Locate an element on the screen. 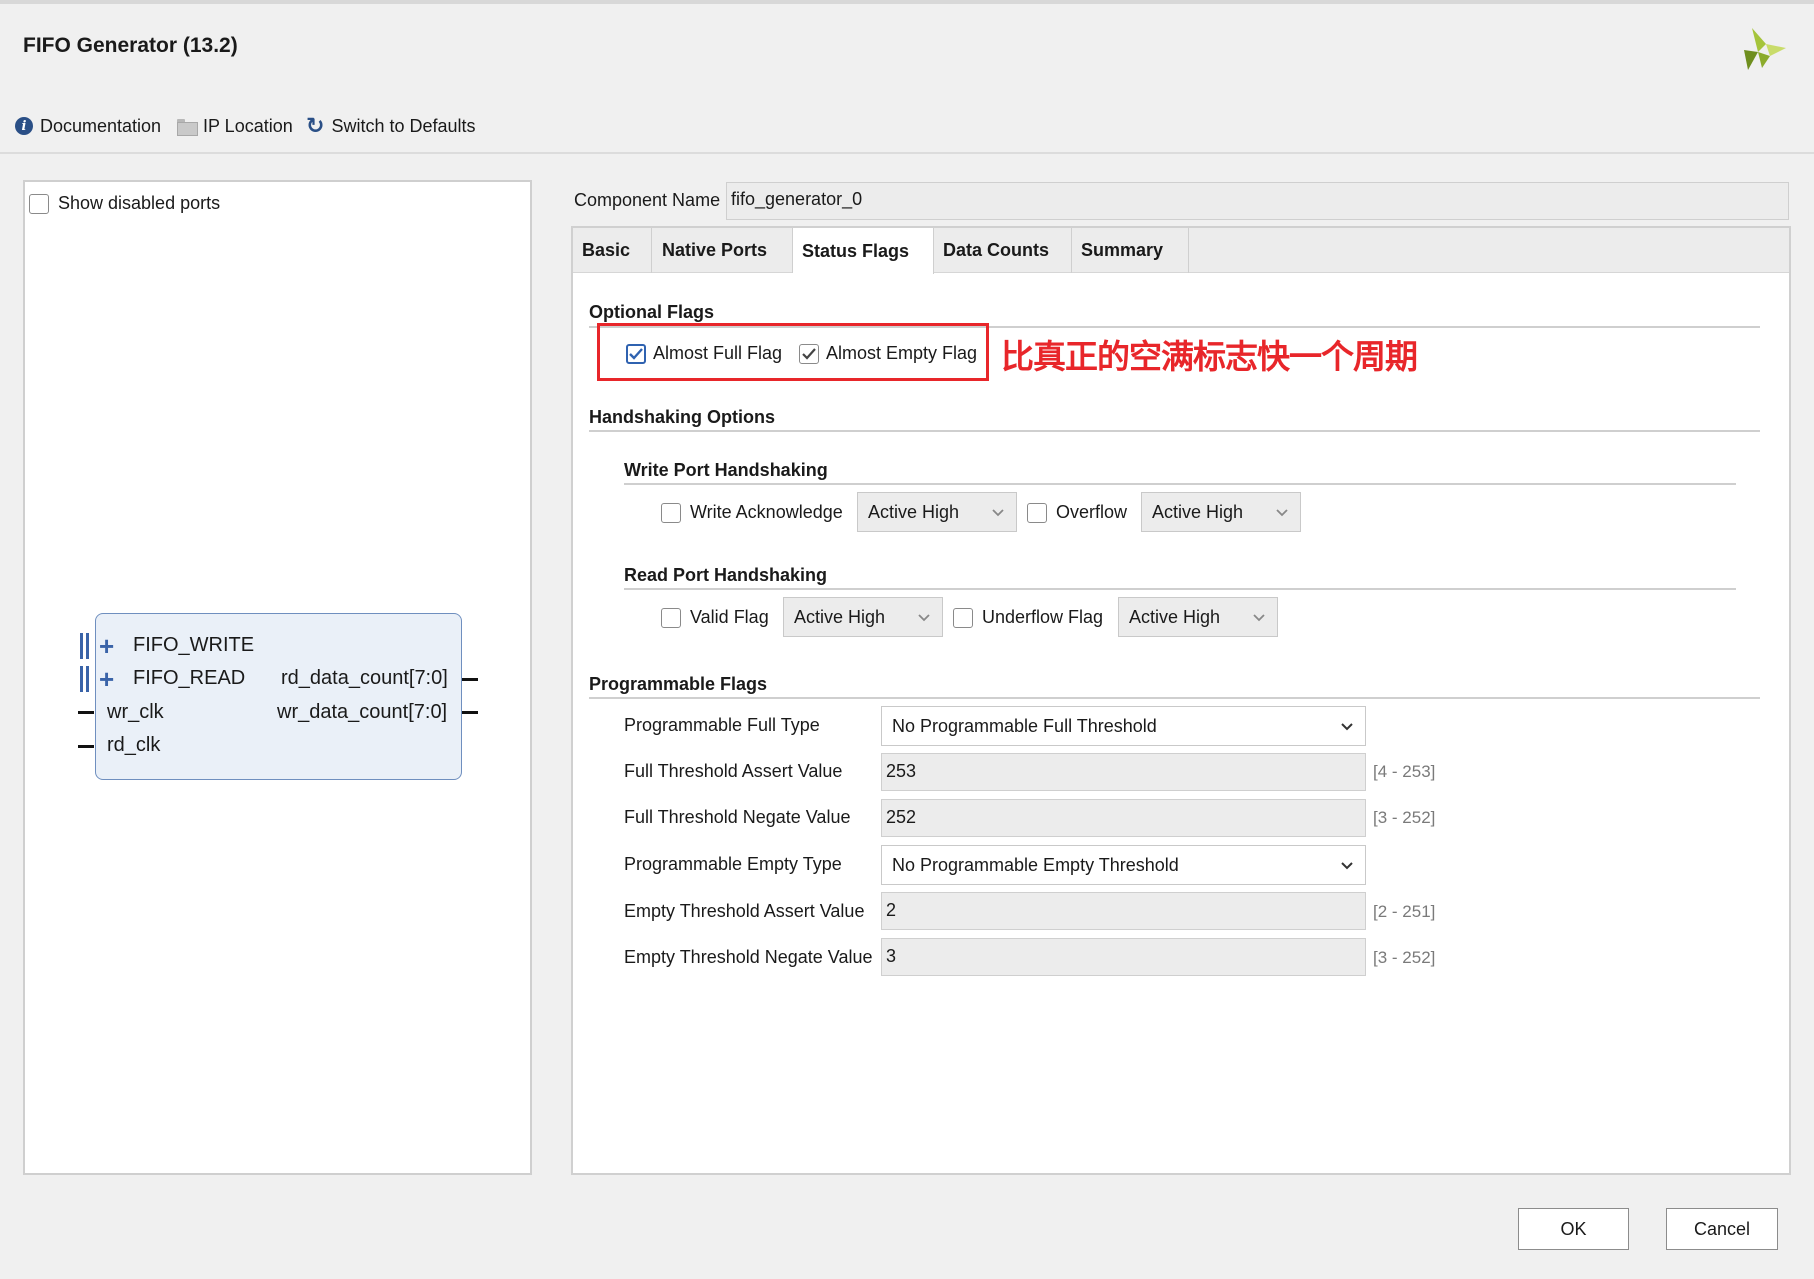 The width and height of the screenshot is (1814, 1279). documentation-button: i Documentation is located at coordinates (88, 126).